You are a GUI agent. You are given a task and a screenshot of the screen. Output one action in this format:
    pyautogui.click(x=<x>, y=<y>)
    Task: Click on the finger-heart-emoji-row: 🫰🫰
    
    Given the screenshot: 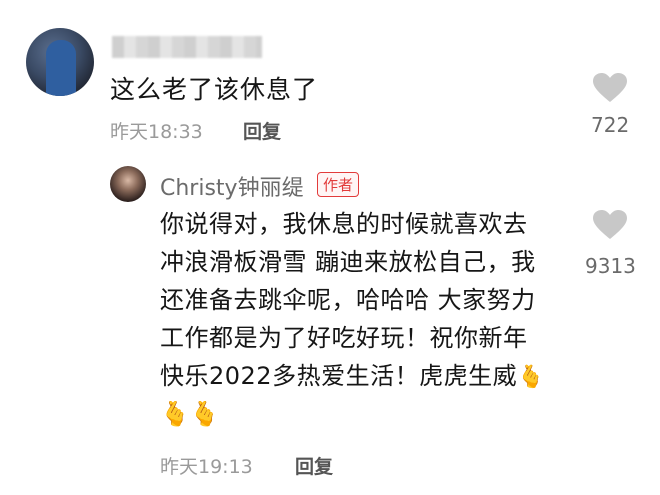 What is the action you would take?
    pyautogui.click(x=190, y=414)
    